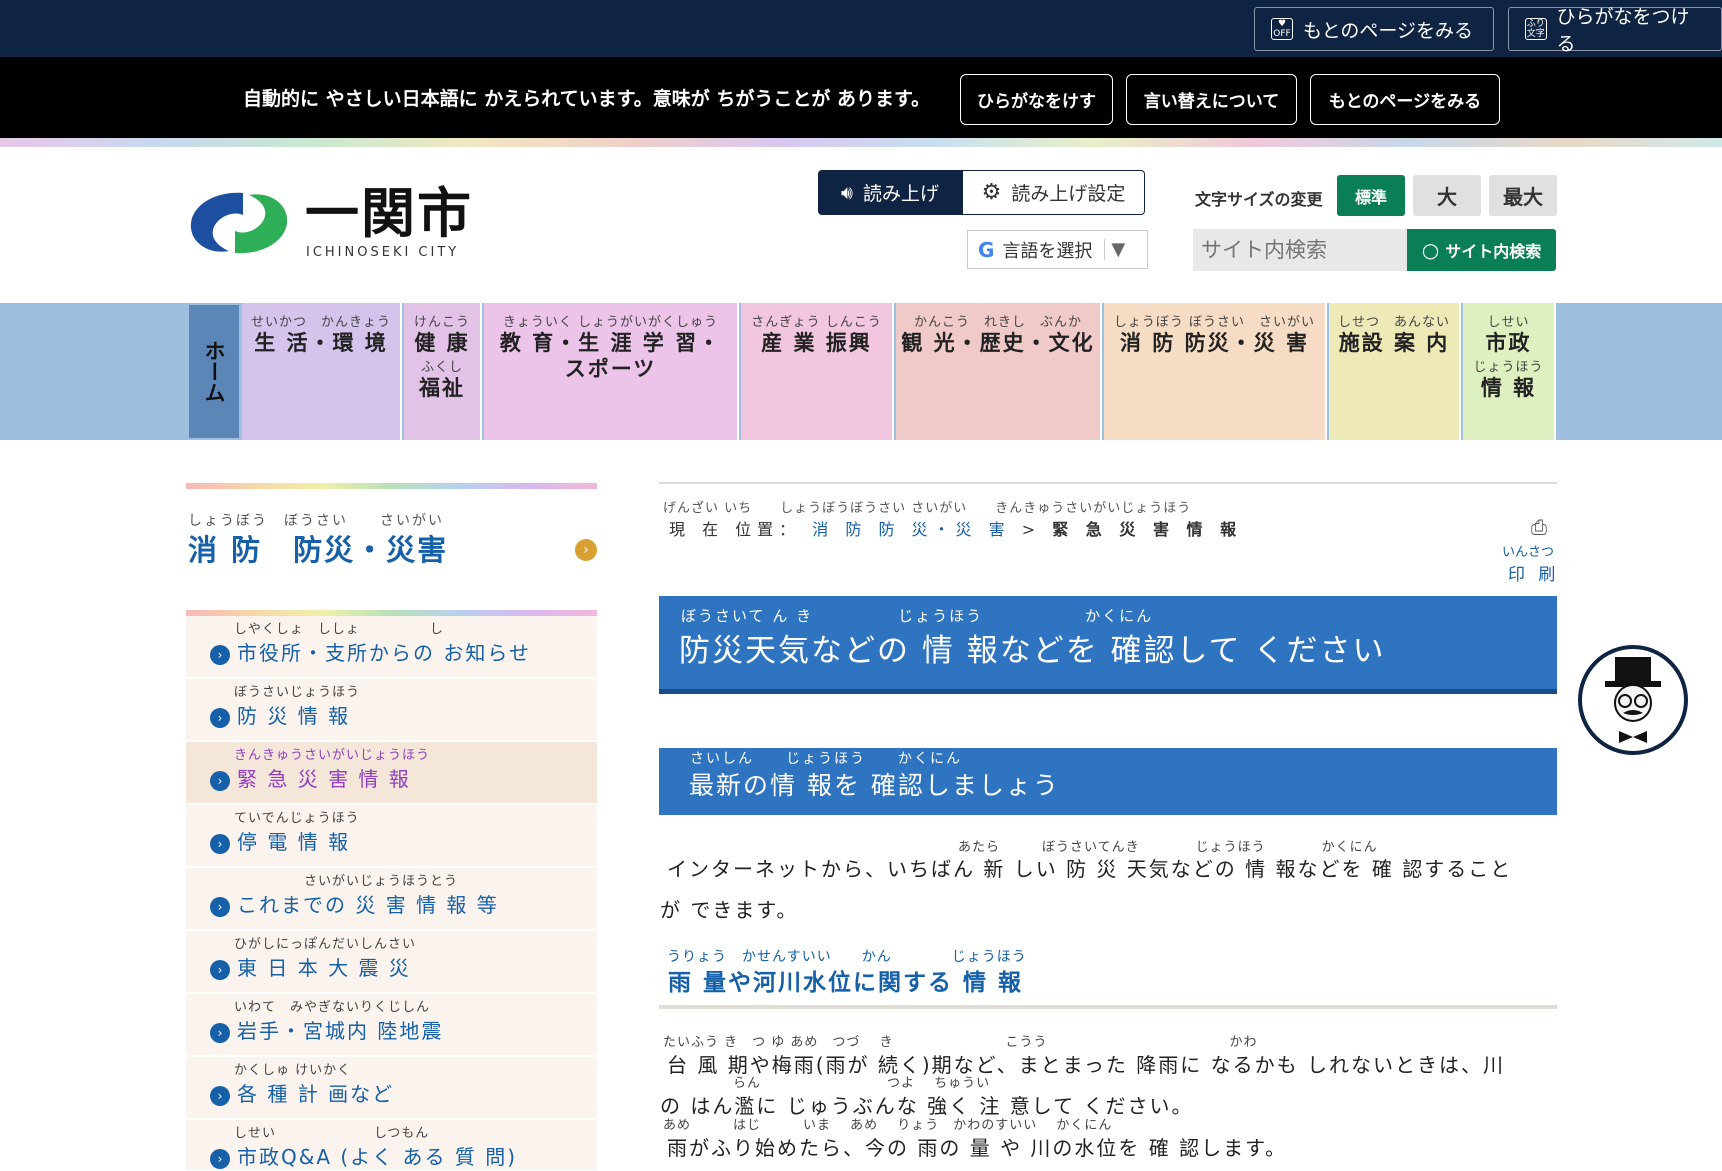 This screenshot has width=1722, height=1171. I want to click on search-icon: ○, so click(1430, 250).